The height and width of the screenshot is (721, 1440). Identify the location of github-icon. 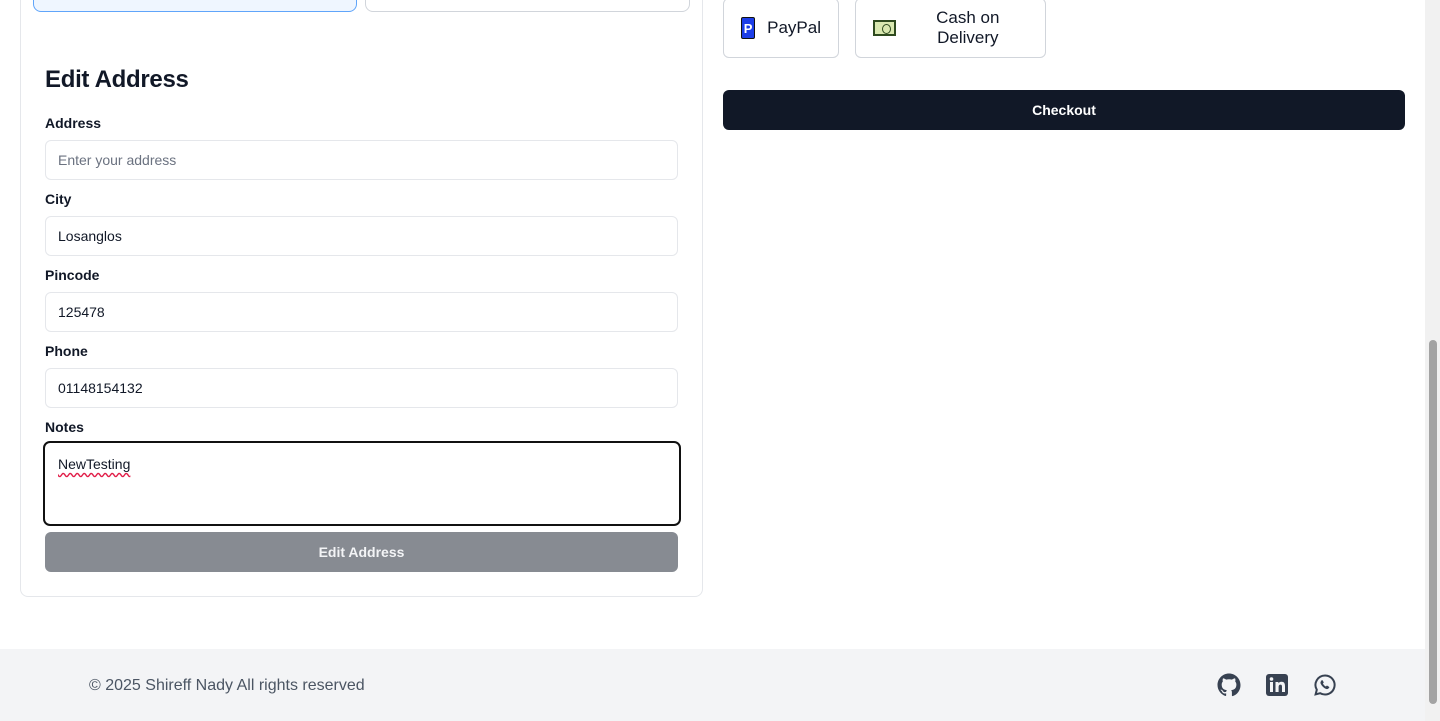
(1229, 685).